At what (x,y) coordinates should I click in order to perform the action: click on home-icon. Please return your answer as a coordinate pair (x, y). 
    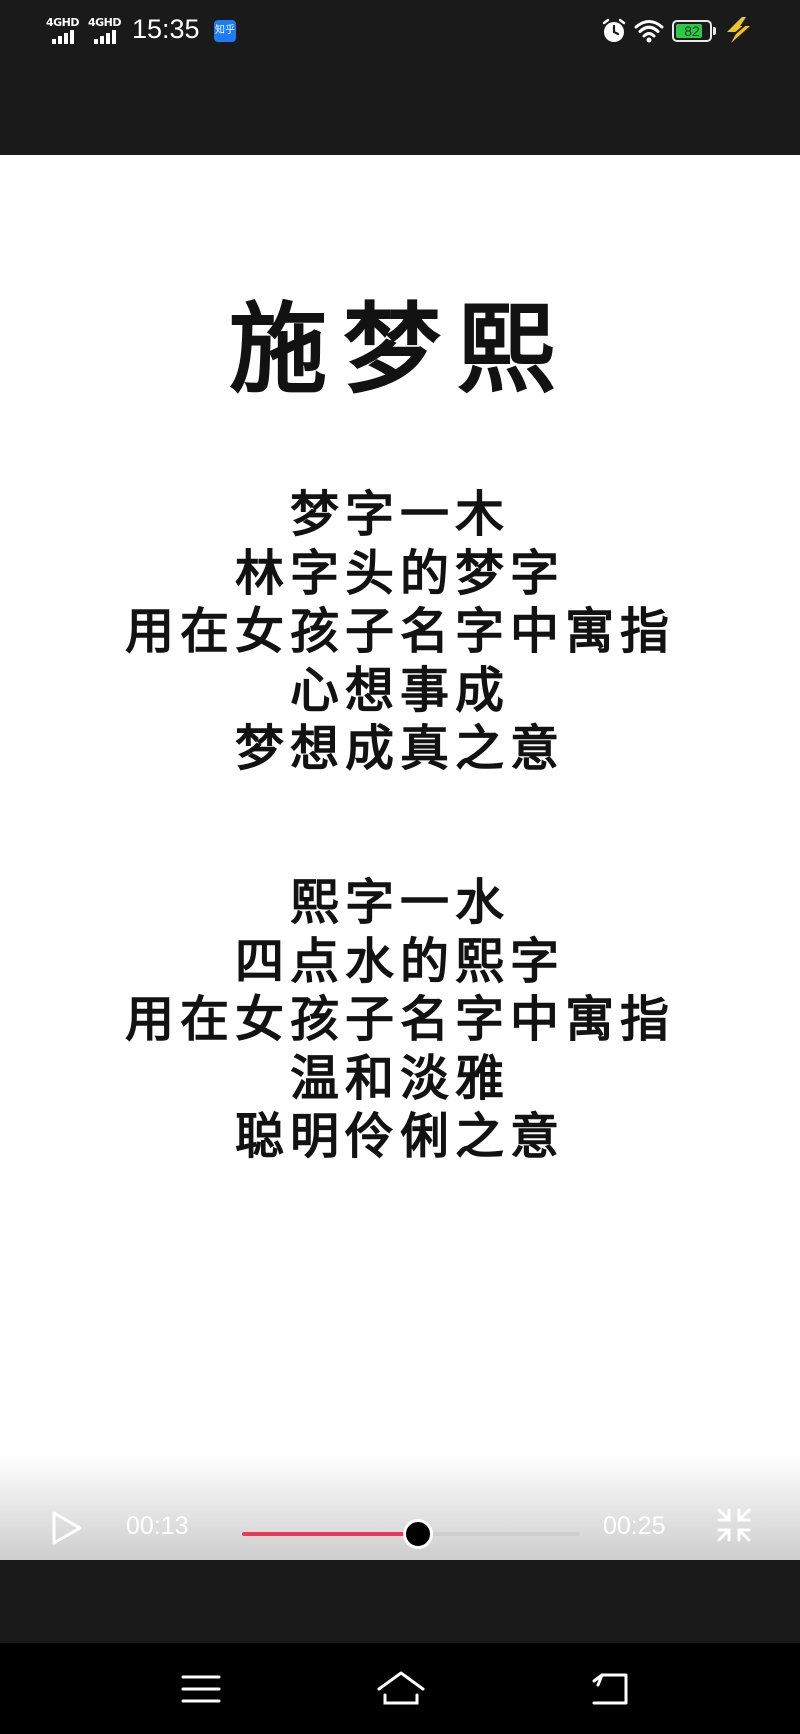
    Looking at the image, I should click on (401, 1688).